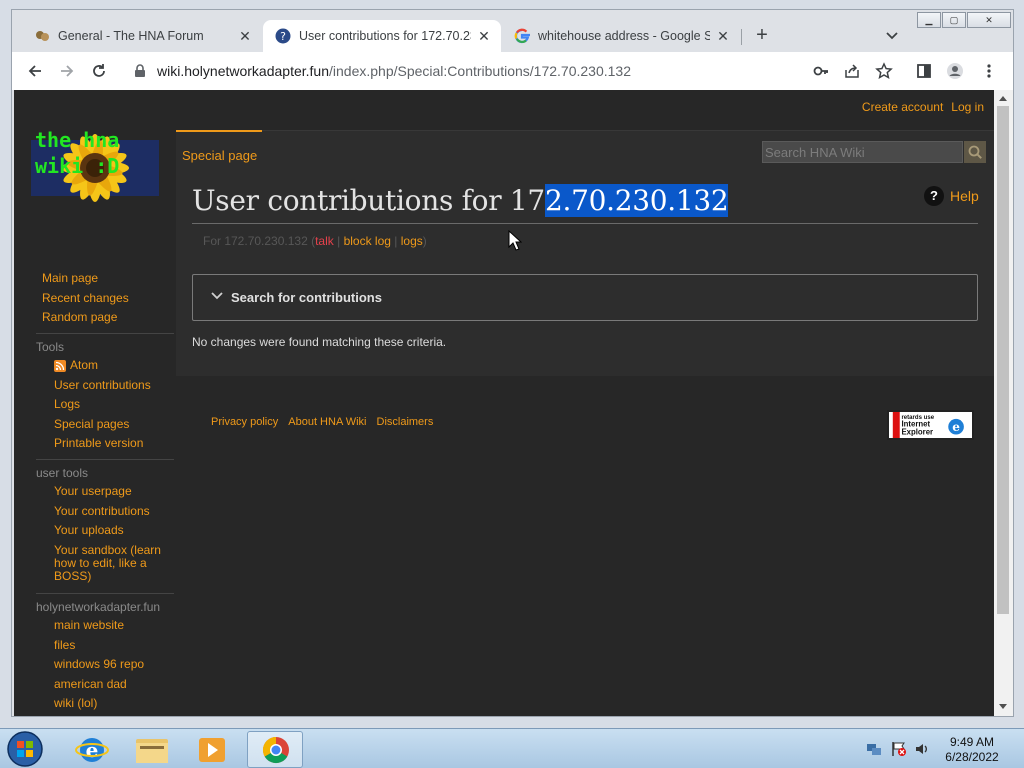  What do you see at coordinates (105, 385) in the screenshot?
I see `sidebar-item-user-contributions: User contributions` at bounding box center [105, 385].